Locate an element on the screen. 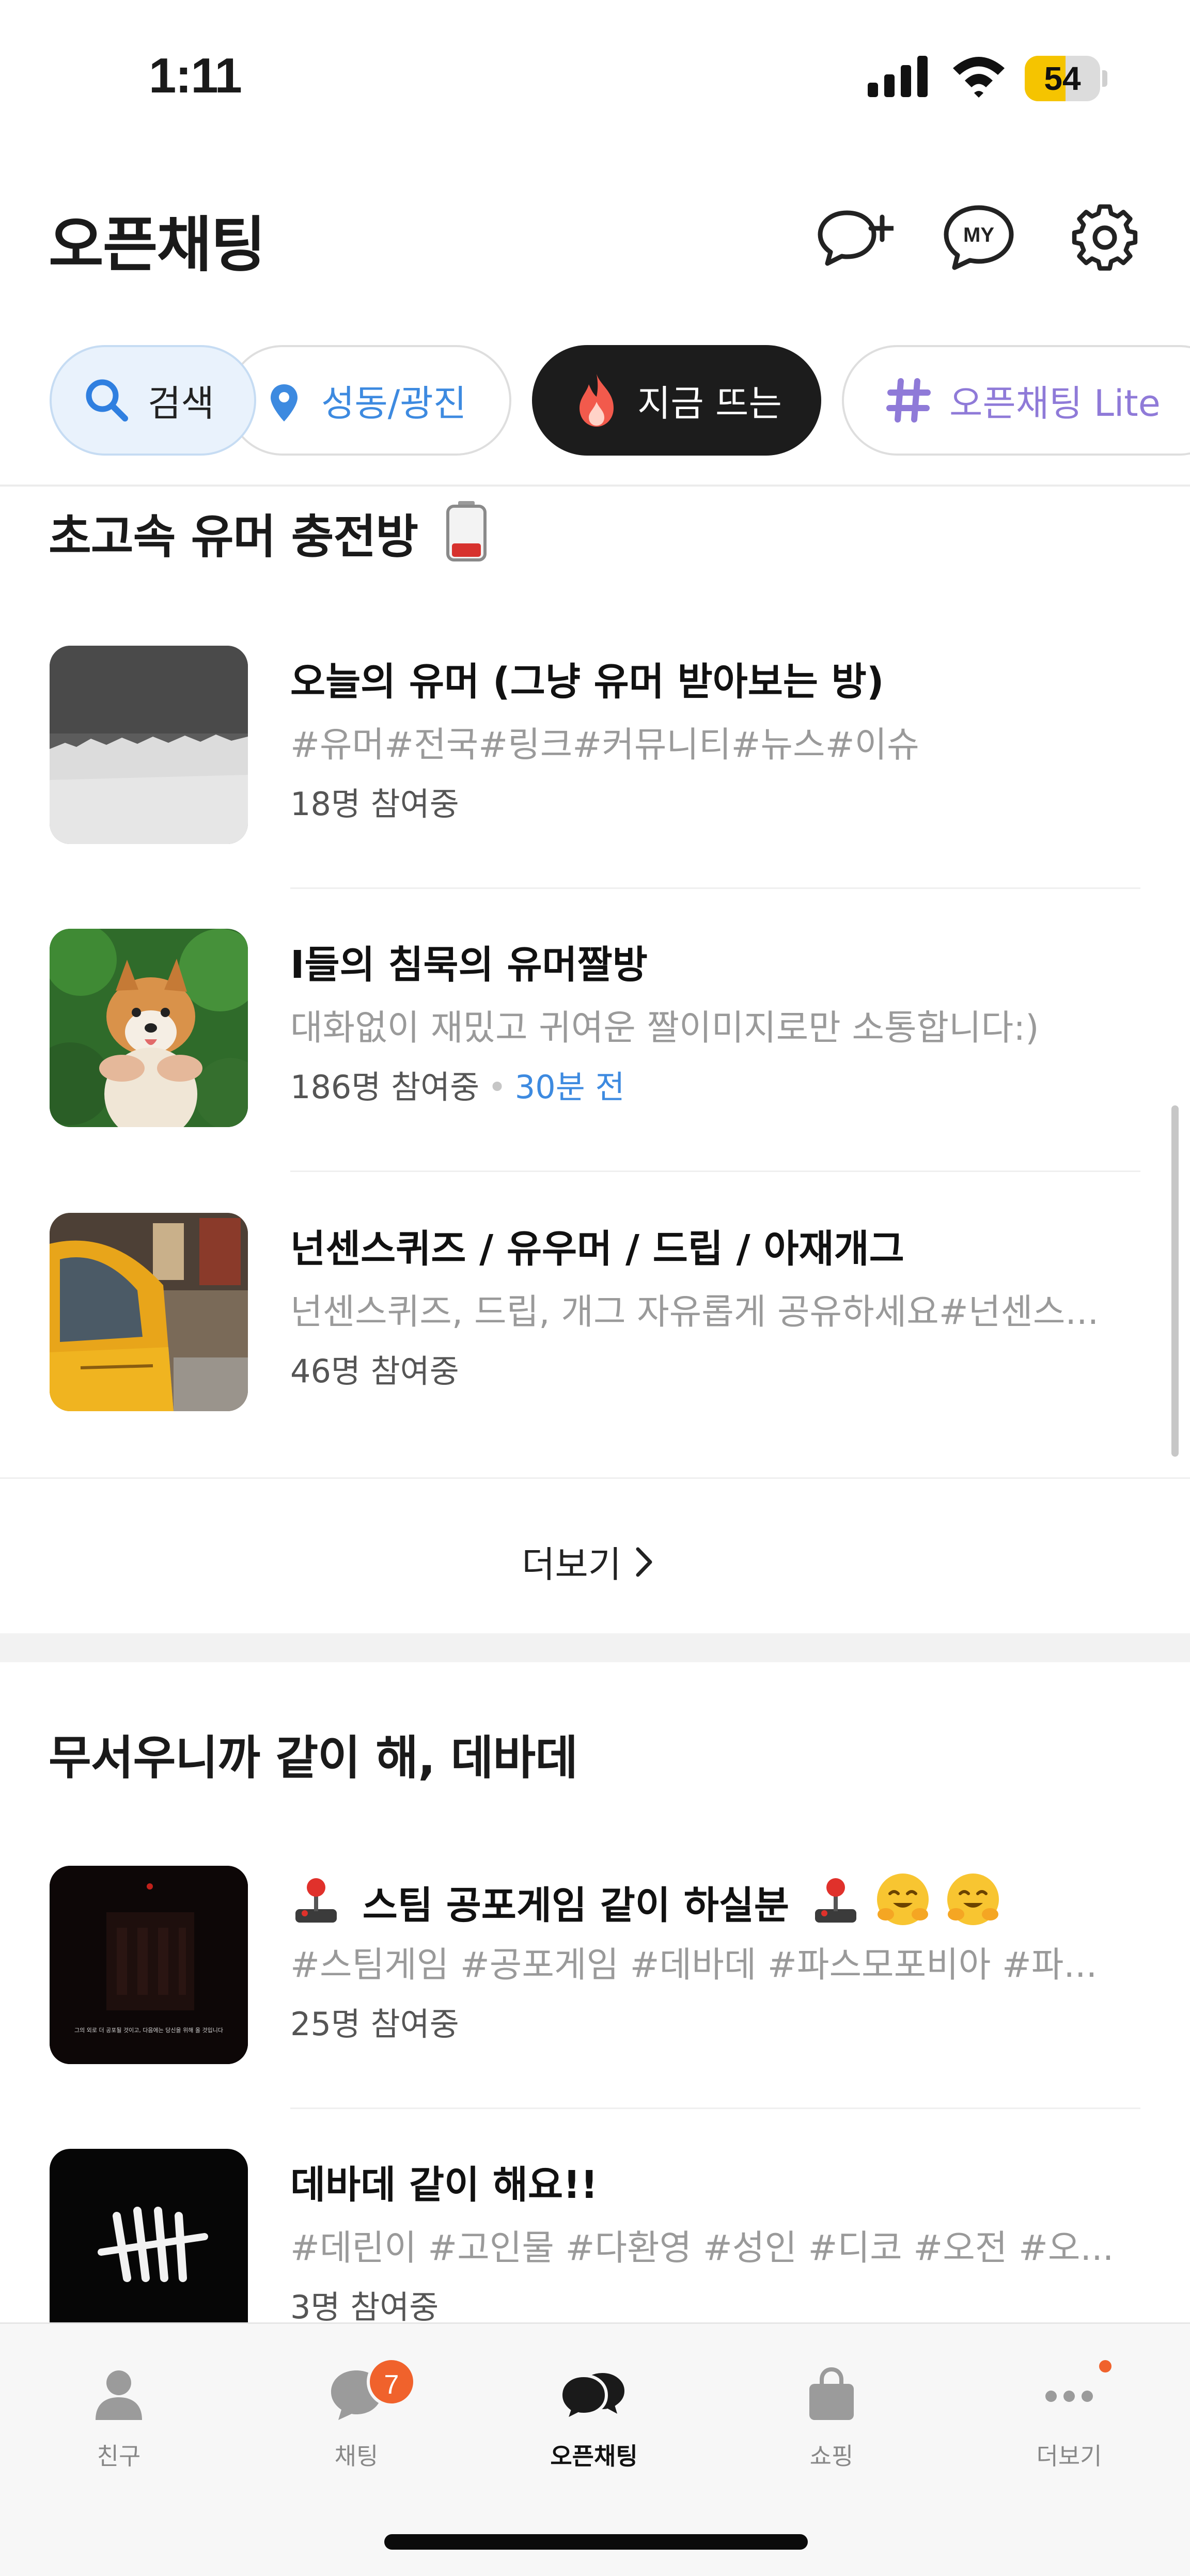 Image resolution: width=1190 pixels, height=2576 pixels. room-meta: 46명 참여중 is located at coordinates (375, 1368).